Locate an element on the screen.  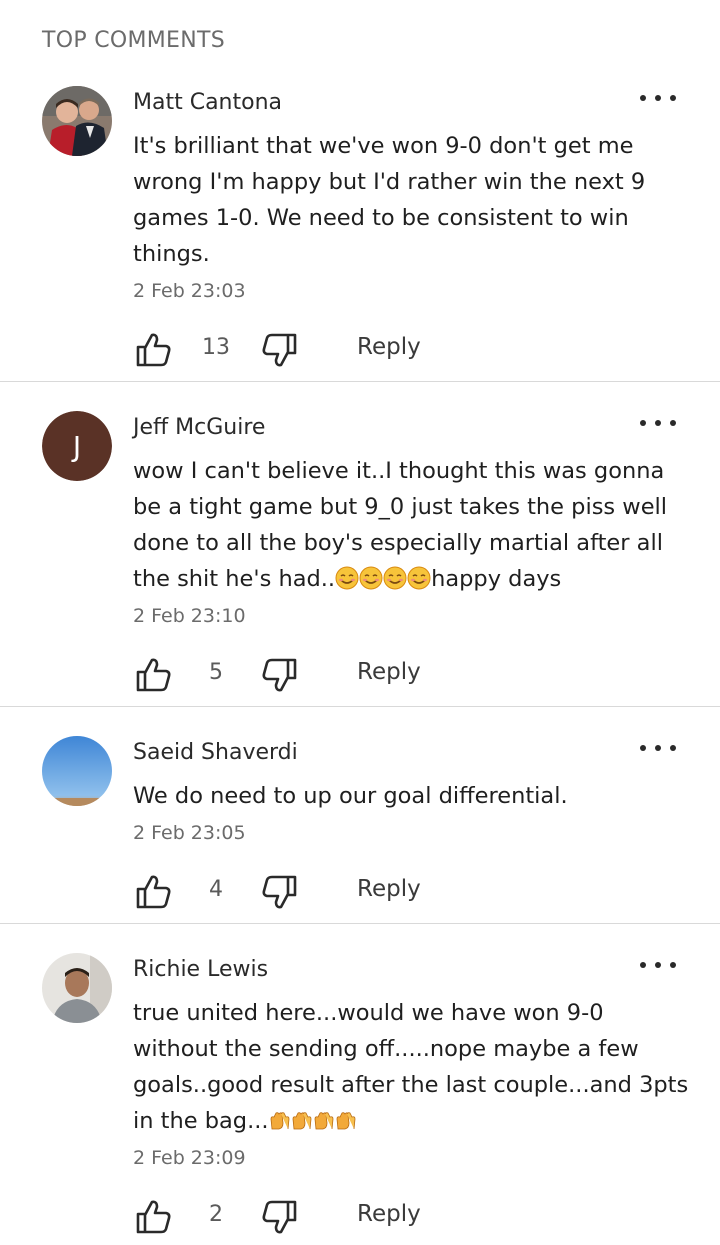
like-count: 13 is located at coordinates (216, 347).